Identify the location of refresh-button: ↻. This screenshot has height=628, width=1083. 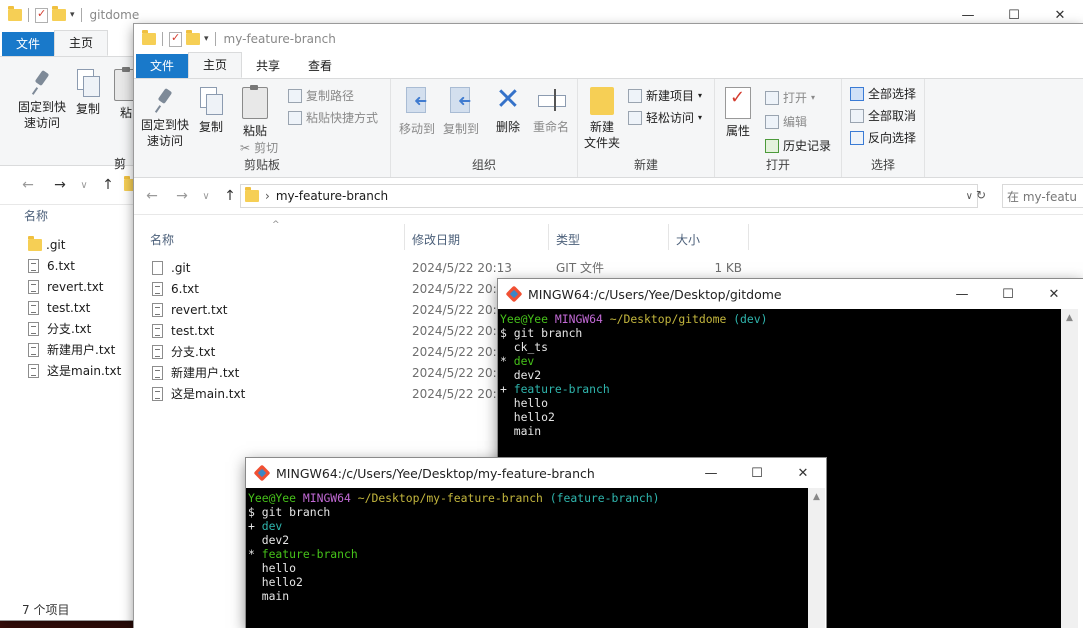
(981, 195).